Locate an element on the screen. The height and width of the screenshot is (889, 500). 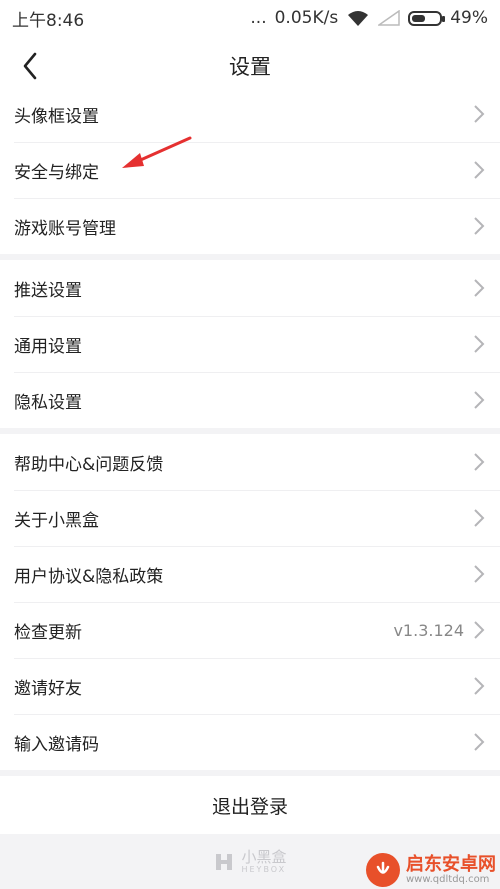
heybox-logo-icon is located at coordinates (224, 862).